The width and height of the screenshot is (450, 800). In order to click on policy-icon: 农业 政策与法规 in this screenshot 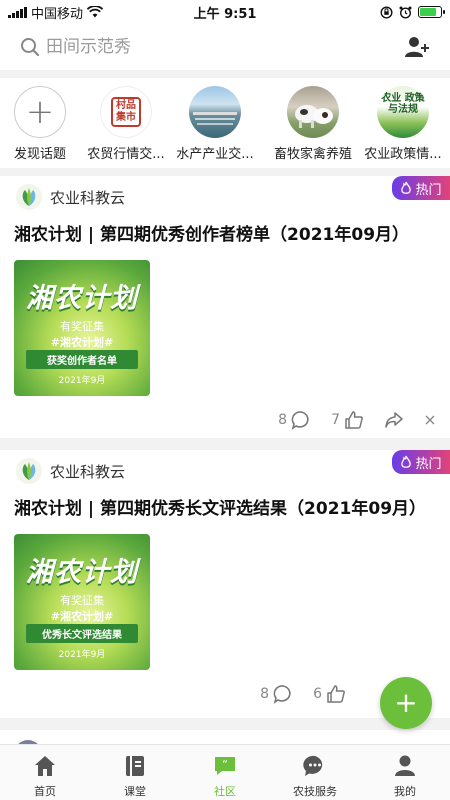, I will do `click(403, 112)`.